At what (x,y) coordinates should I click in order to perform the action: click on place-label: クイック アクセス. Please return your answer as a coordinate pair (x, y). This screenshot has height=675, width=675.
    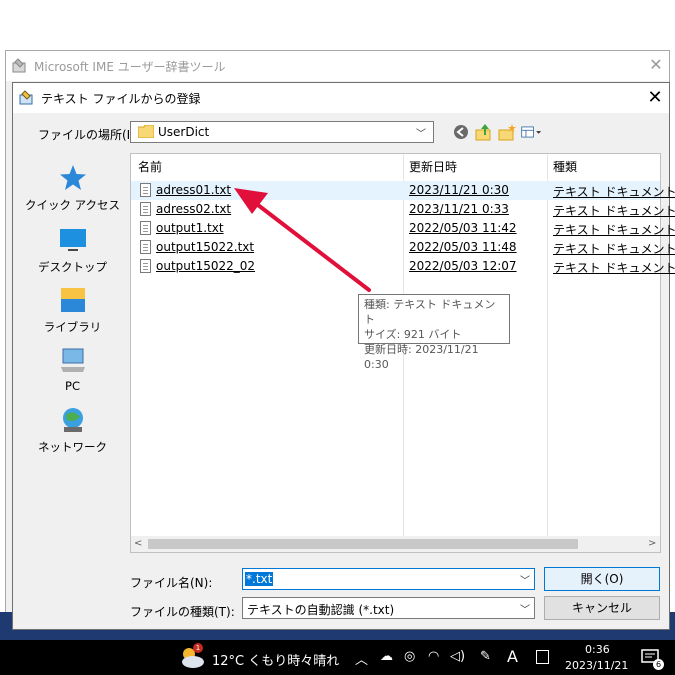
    Looking at the image, I should click on (72, 205).